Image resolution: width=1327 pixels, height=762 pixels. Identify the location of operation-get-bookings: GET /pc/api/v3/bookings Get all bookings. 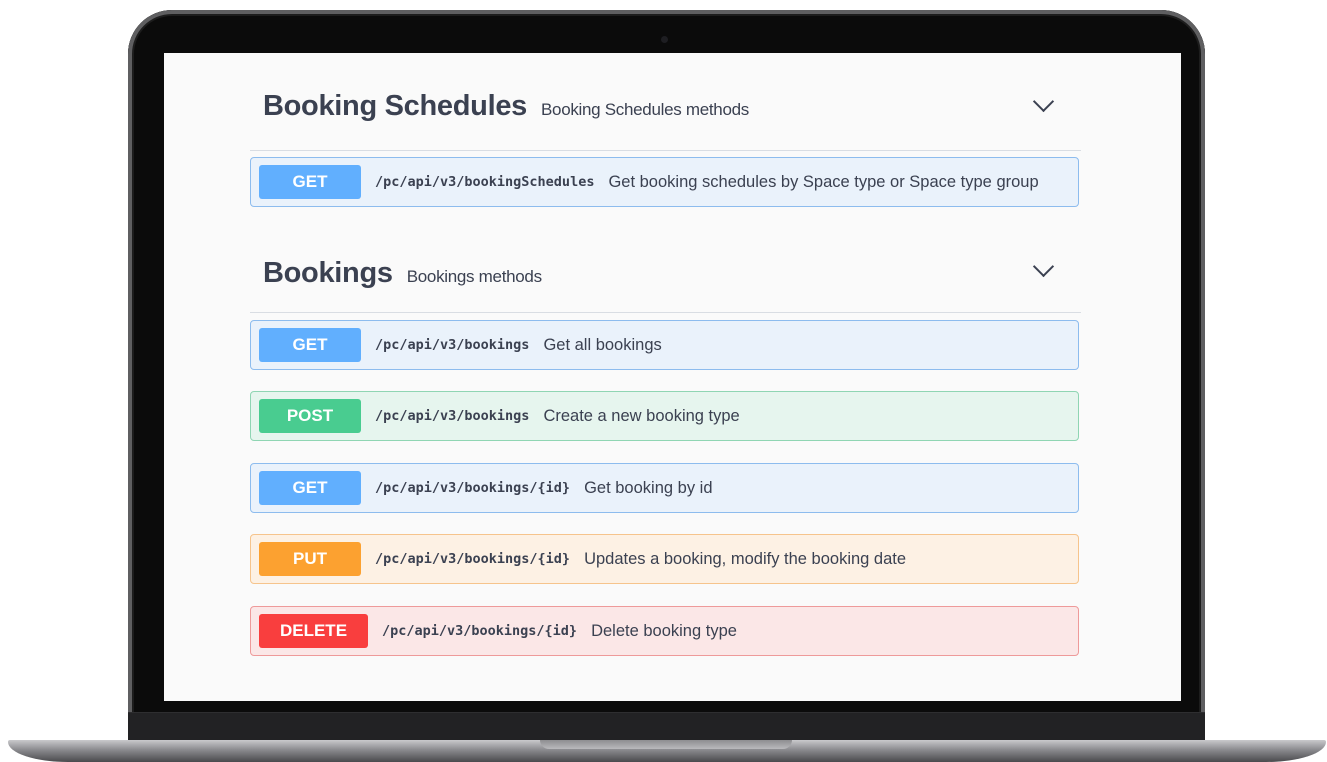
(664, 345).